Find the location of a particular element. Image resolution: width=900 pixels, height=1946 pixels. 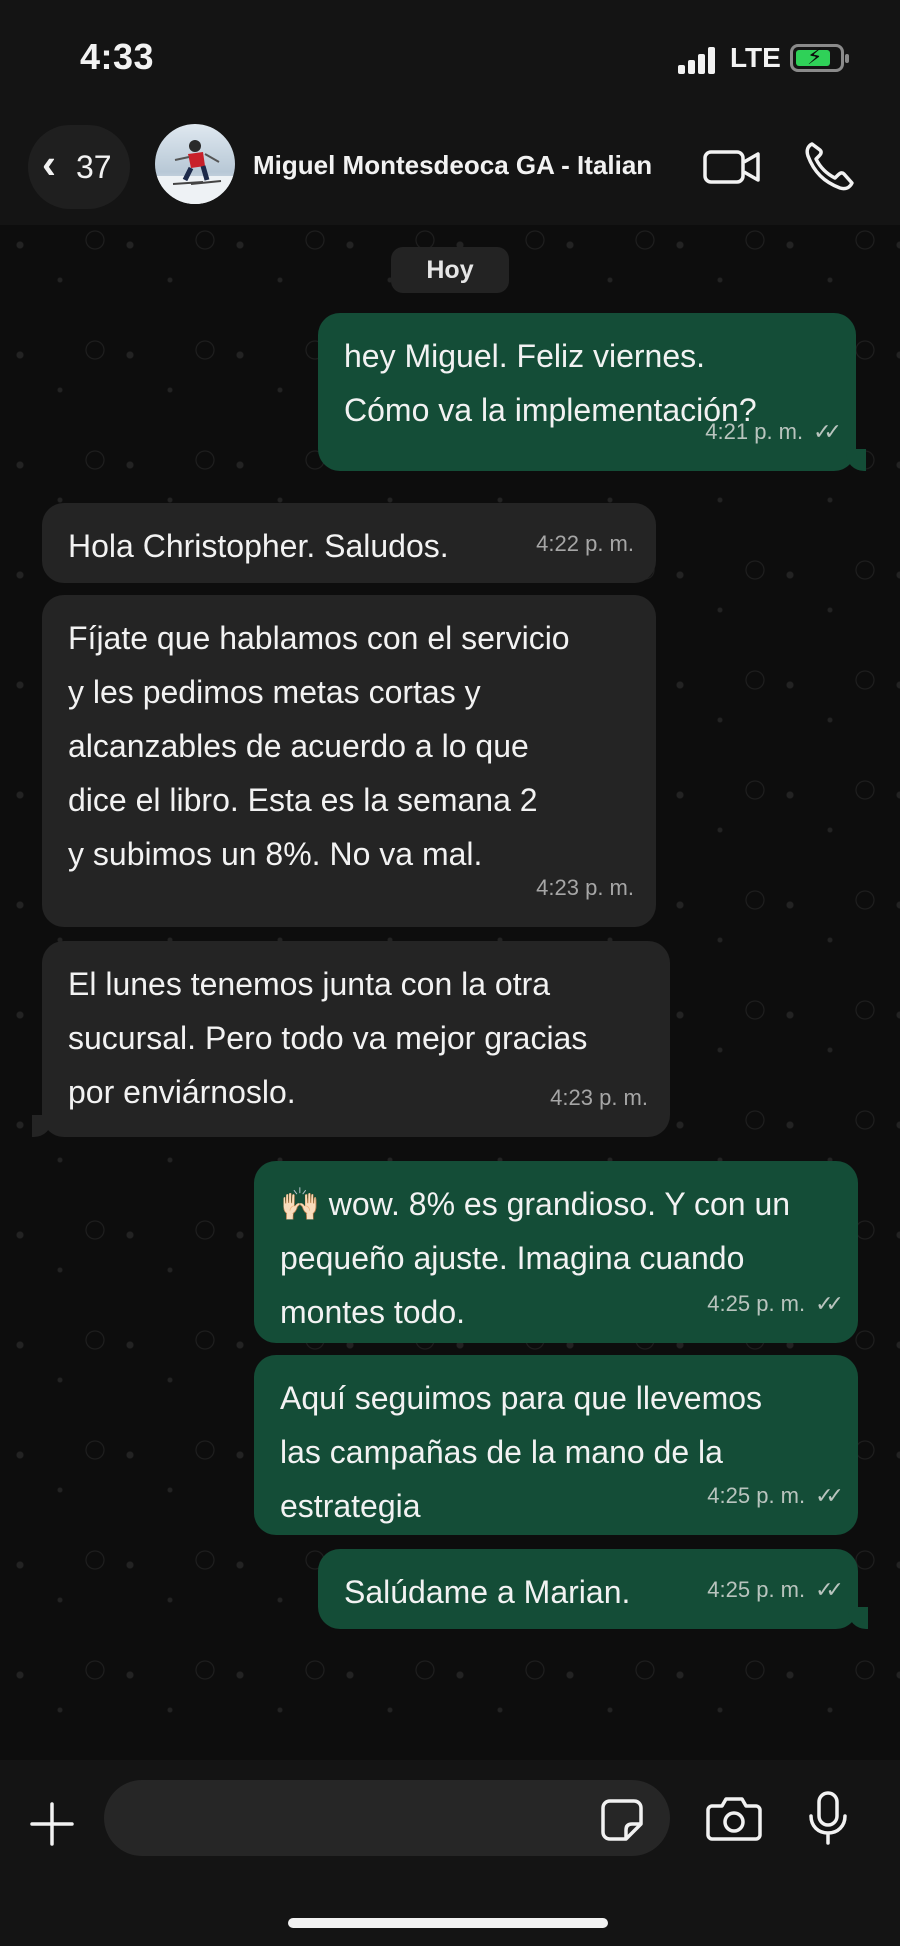

camera-icon is located at coordinates (734, 1819).